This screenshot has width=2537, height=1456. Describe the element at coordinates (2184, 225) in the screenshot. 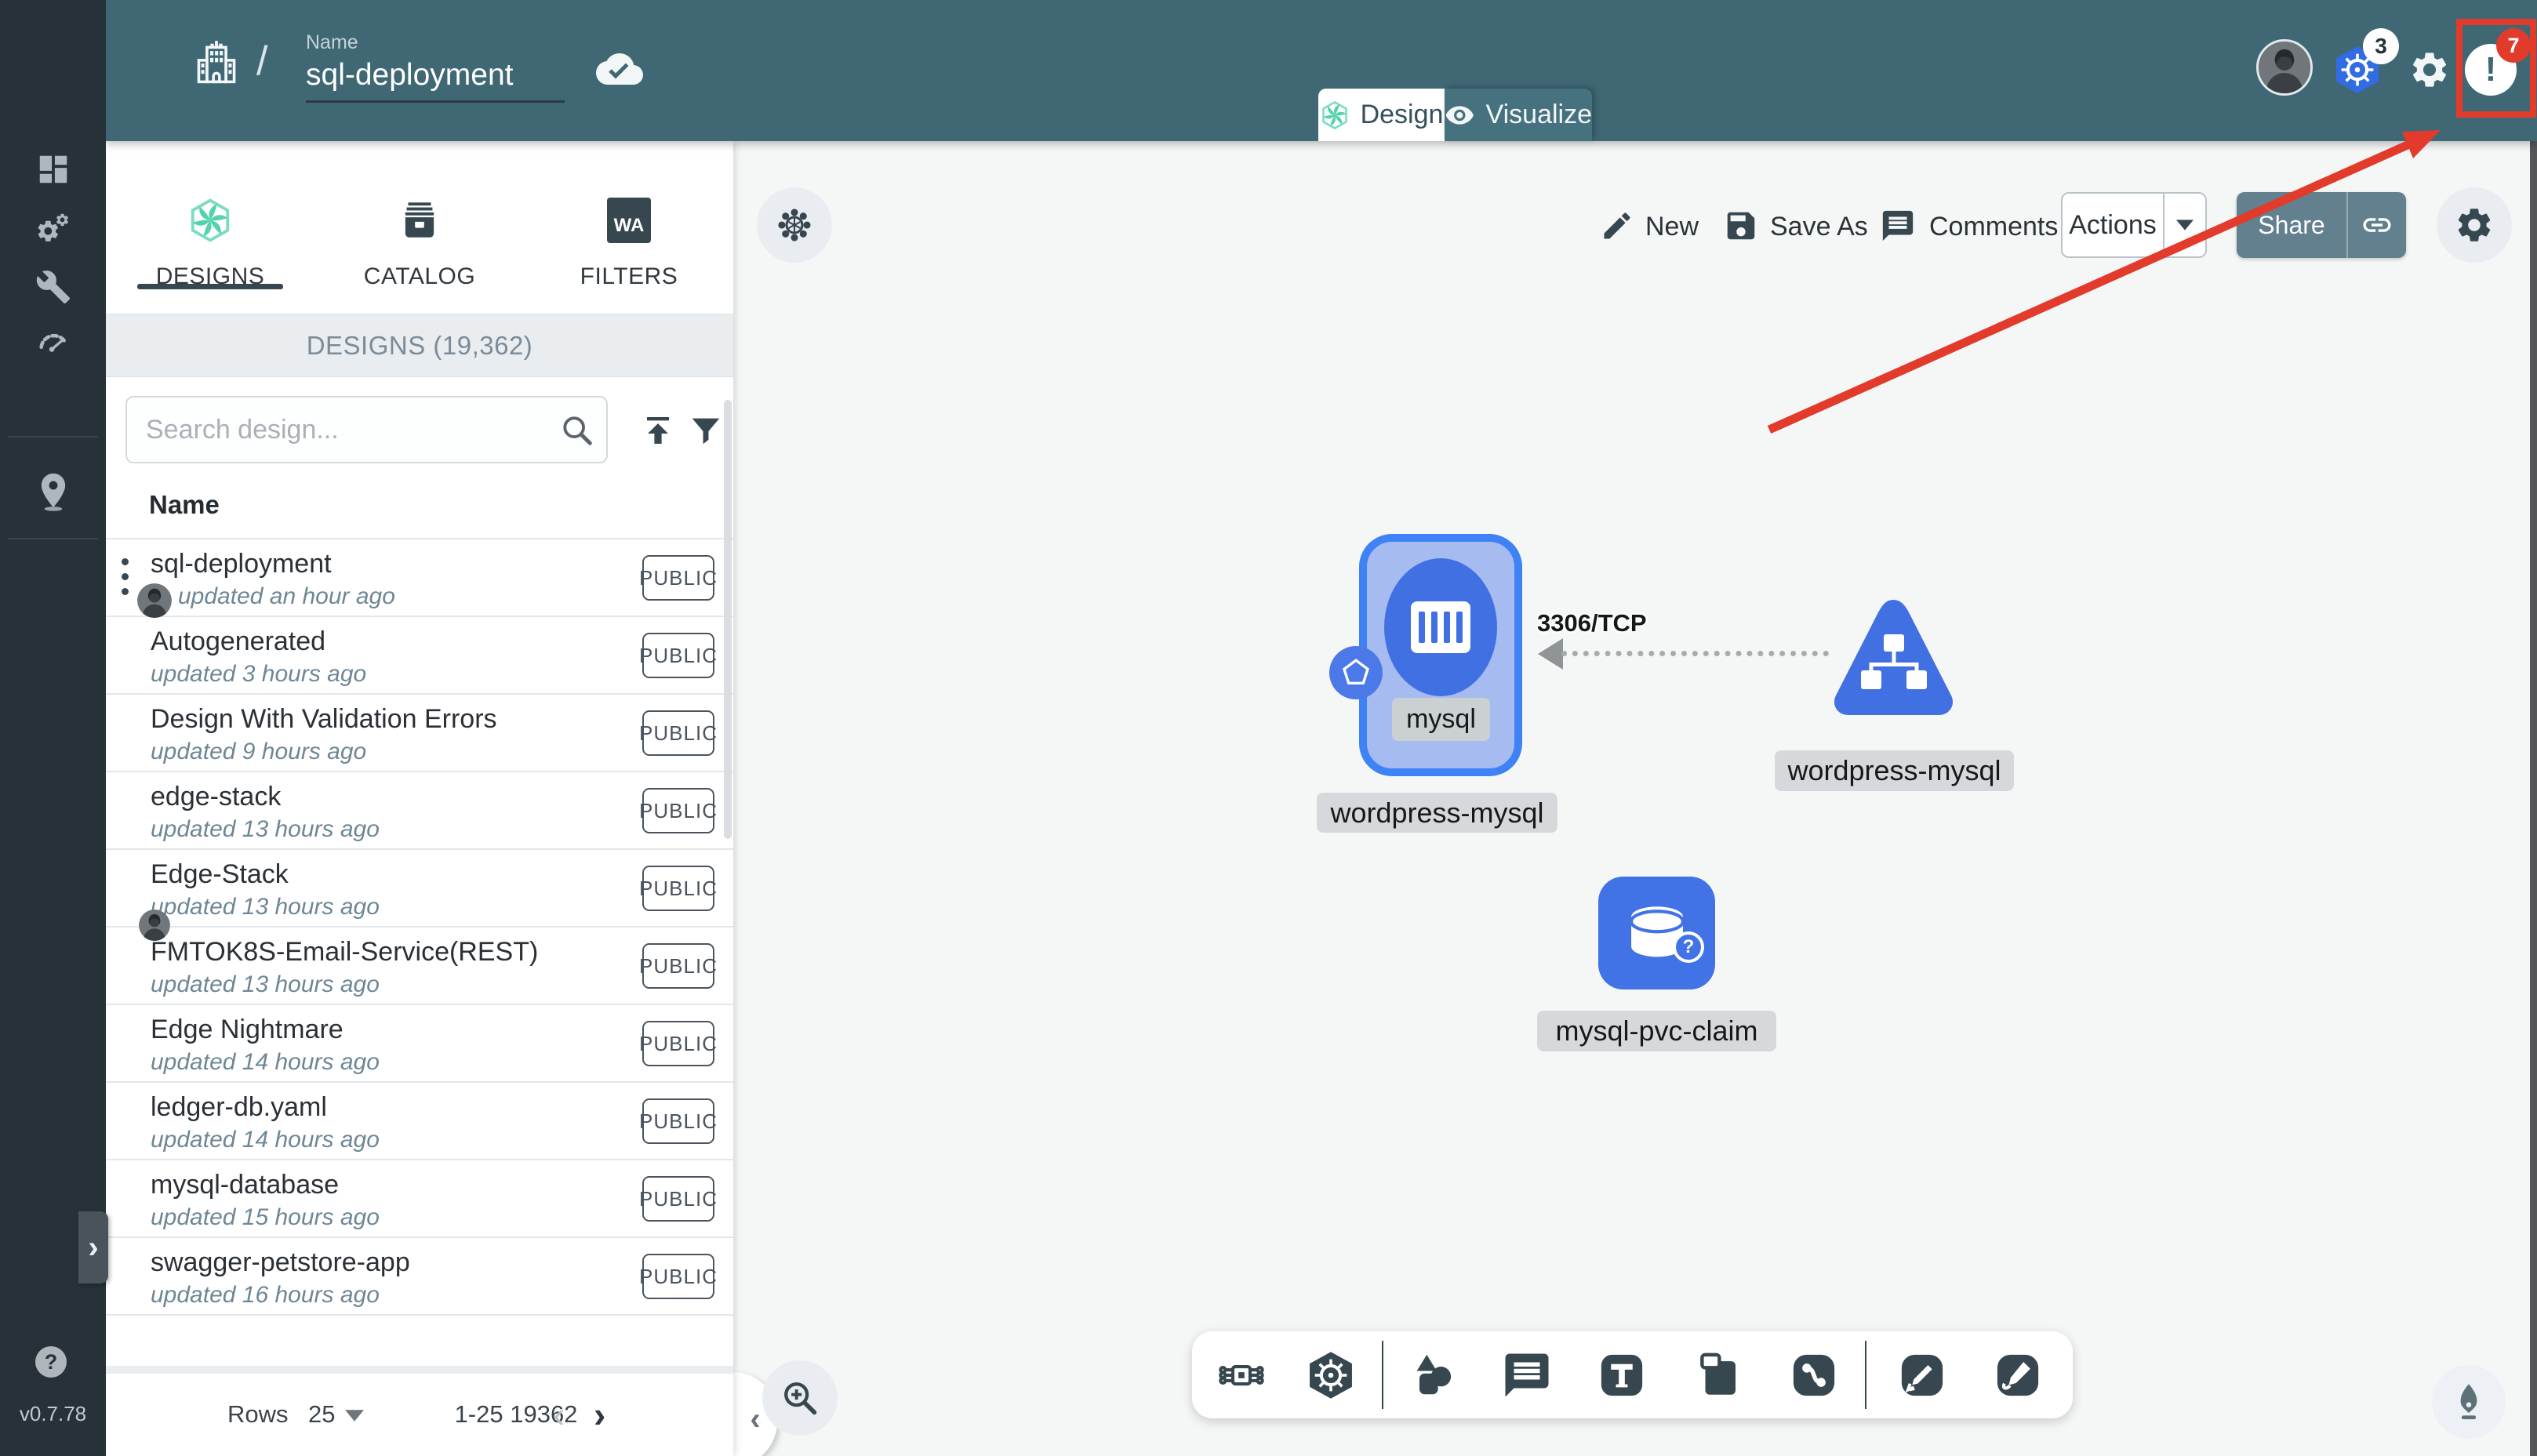

I see `actions-dropdown-button` at that location.